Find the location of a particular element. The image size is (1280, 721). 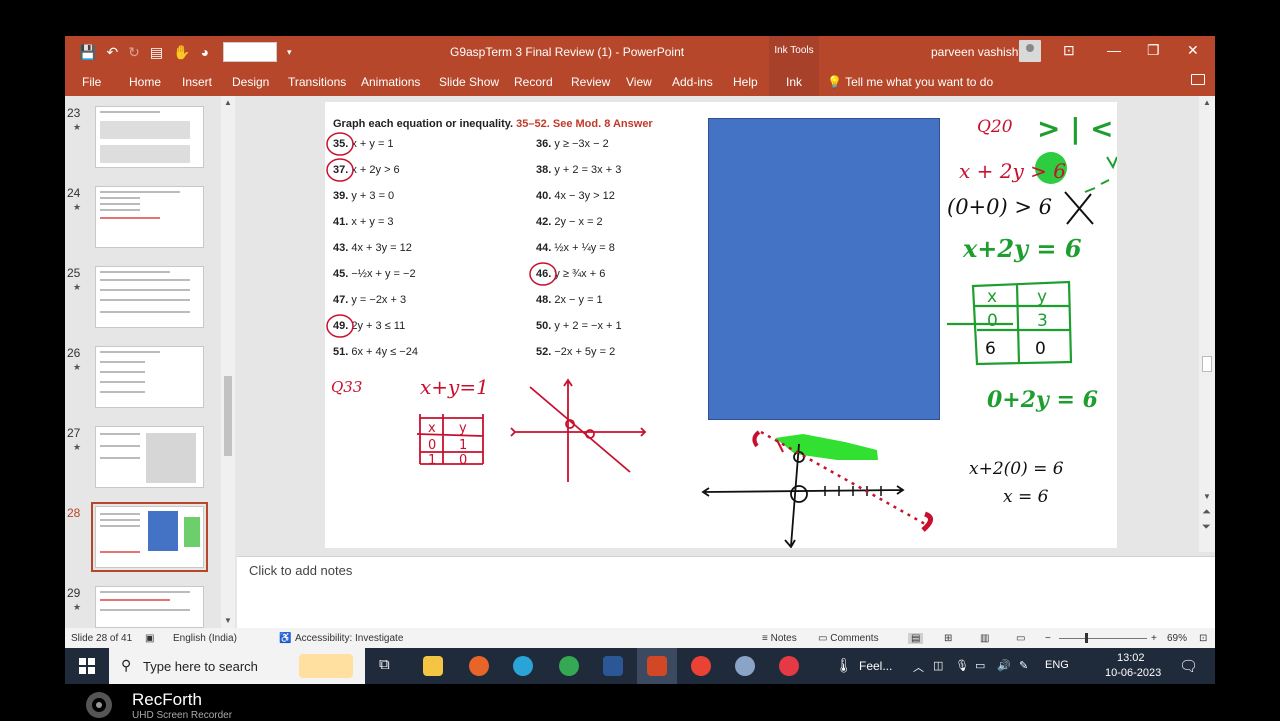

clock-date: 10-06-2023 is located at coordinates (1133, 673).